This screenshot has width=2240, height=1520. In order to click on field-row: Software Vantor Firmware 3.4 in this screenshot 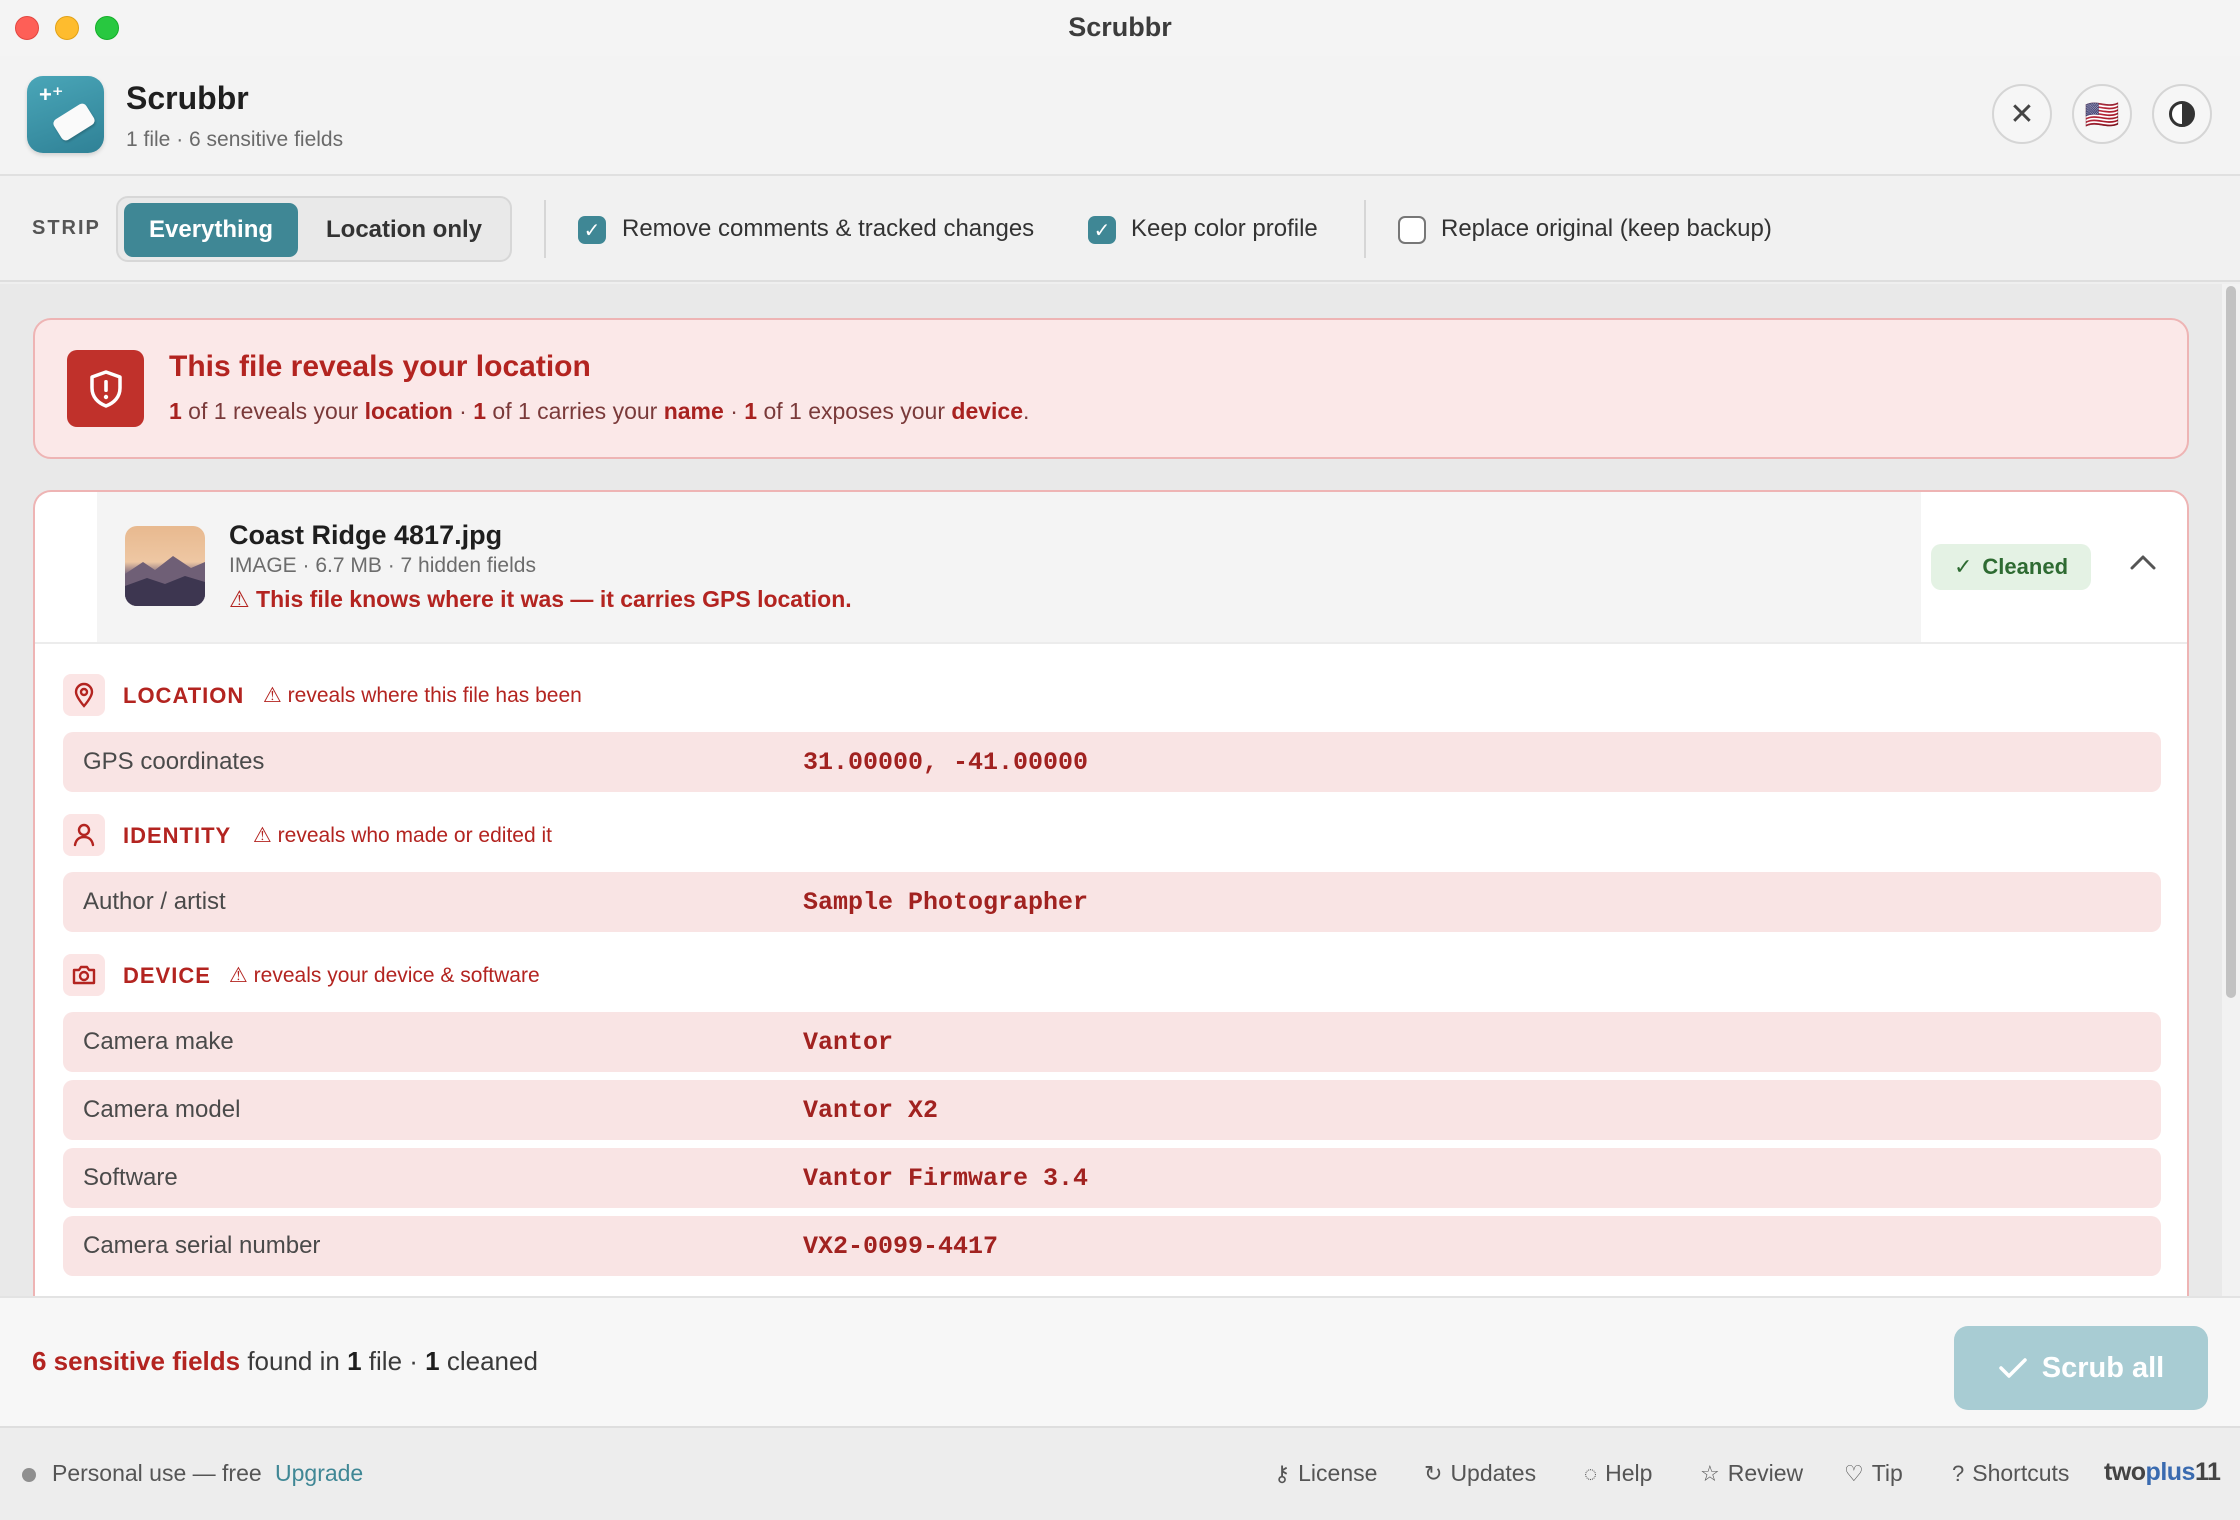, I will do `click(1112, 1178)`.